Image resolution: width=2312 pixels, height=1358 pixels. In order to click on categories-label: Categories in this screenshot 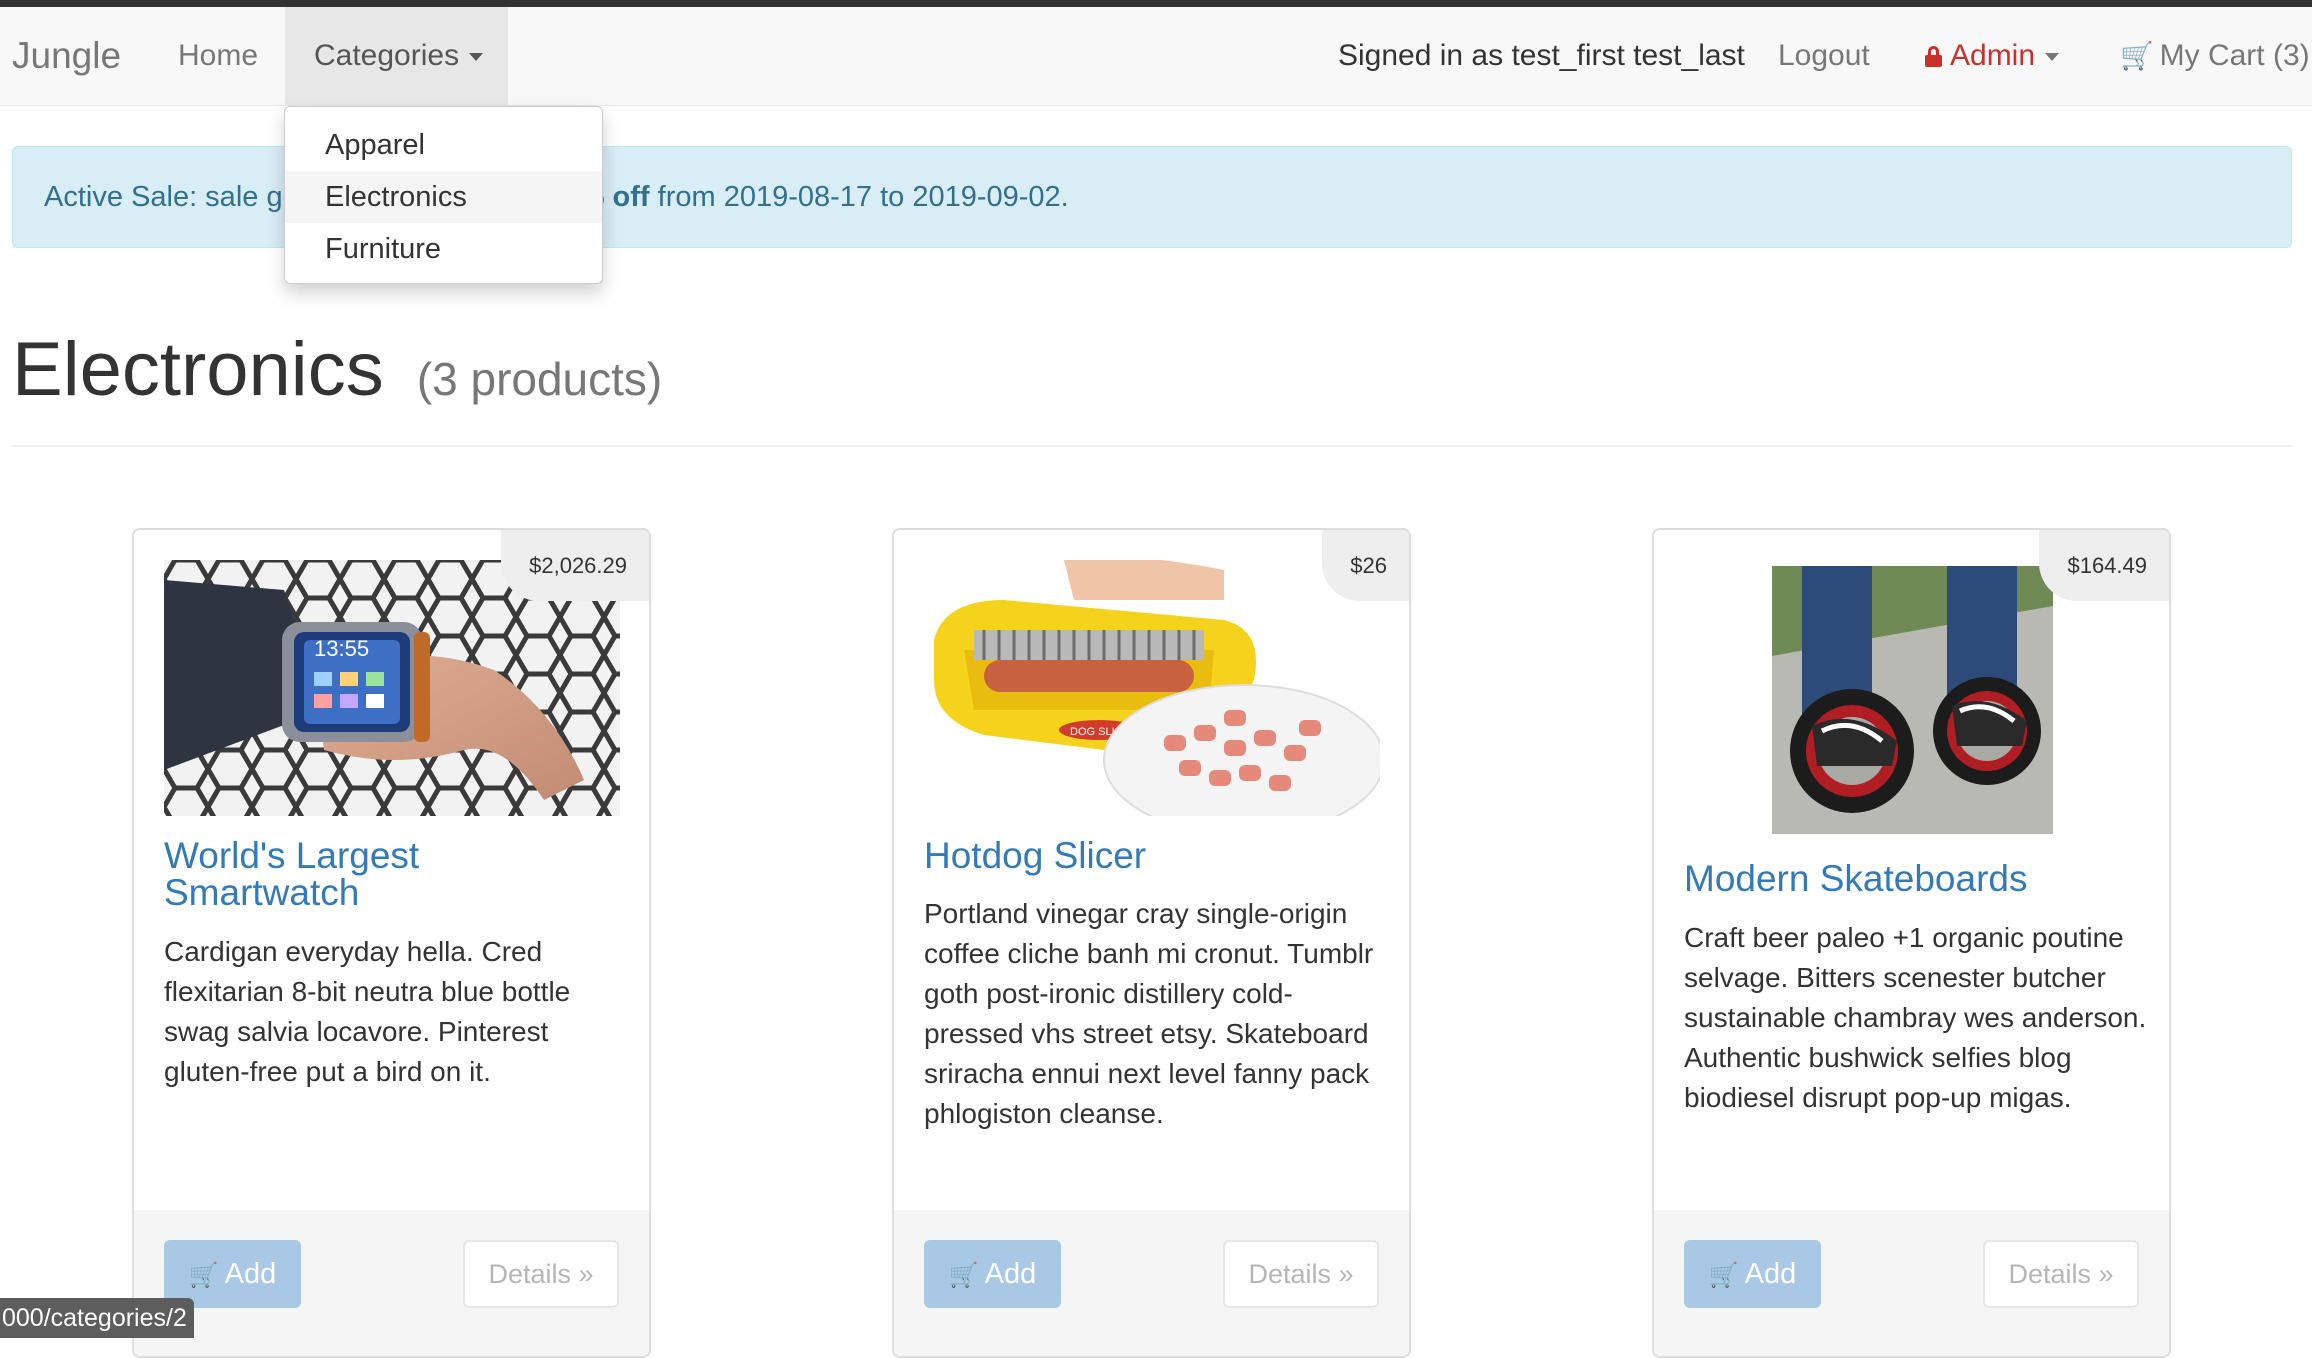, I will do `click(387, 55)`.